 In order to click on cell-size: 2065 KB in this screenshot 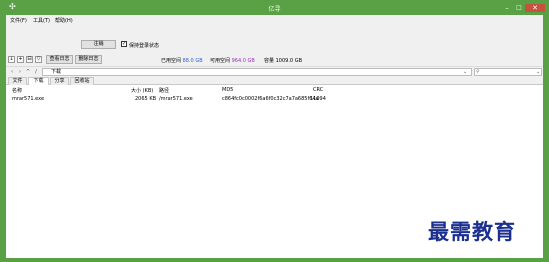, I will do `click(146, 99)`.